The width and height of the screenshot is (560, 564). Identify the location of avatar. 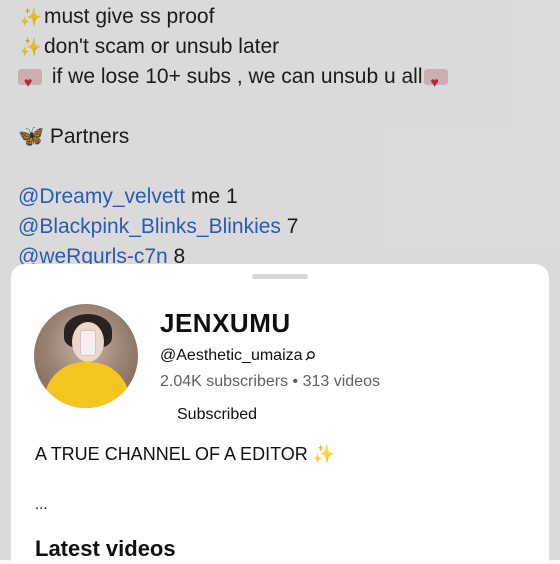
(86, 356).